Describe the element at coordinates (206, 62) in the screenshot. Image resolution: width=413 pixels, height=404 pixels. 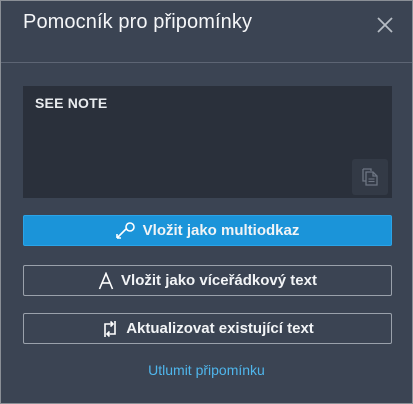
I see `header-divider` at that location.